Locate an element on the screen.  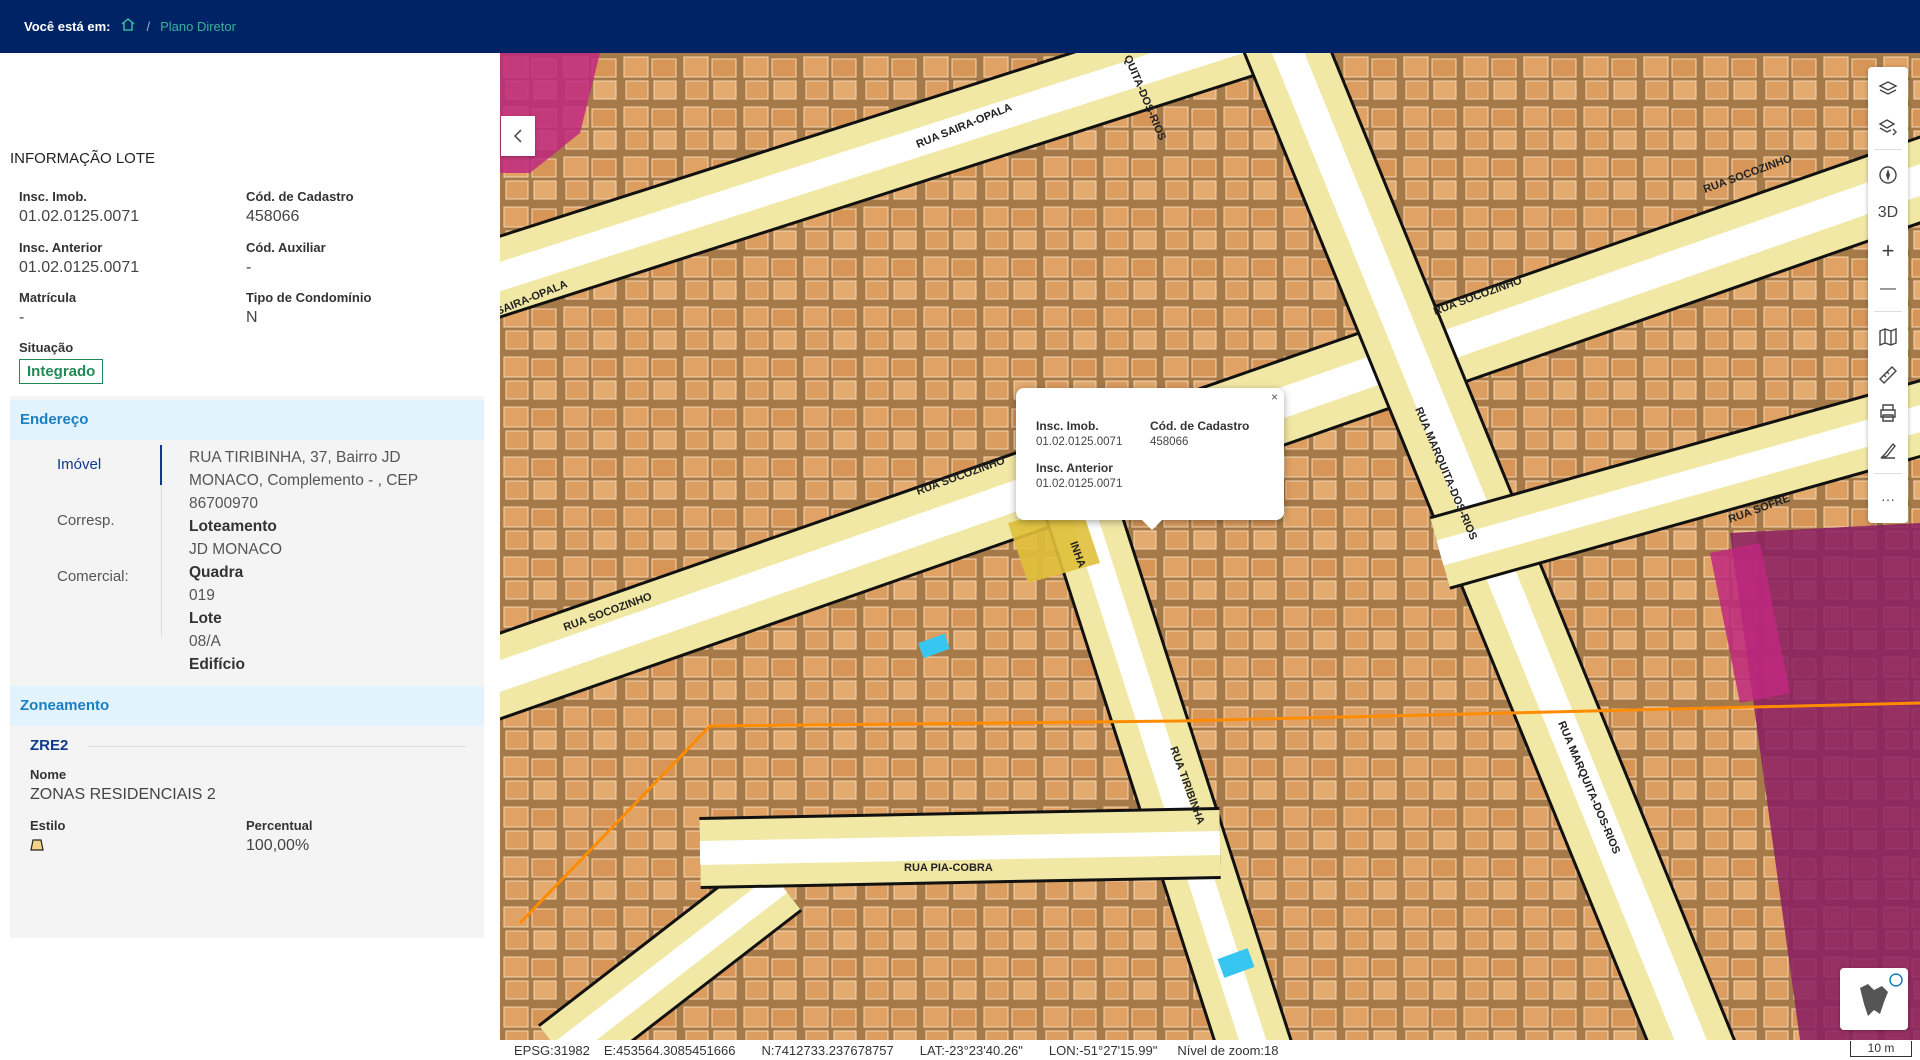
popup-cod-cadastro-value: 458066 is located at coordinates (1169, 442).